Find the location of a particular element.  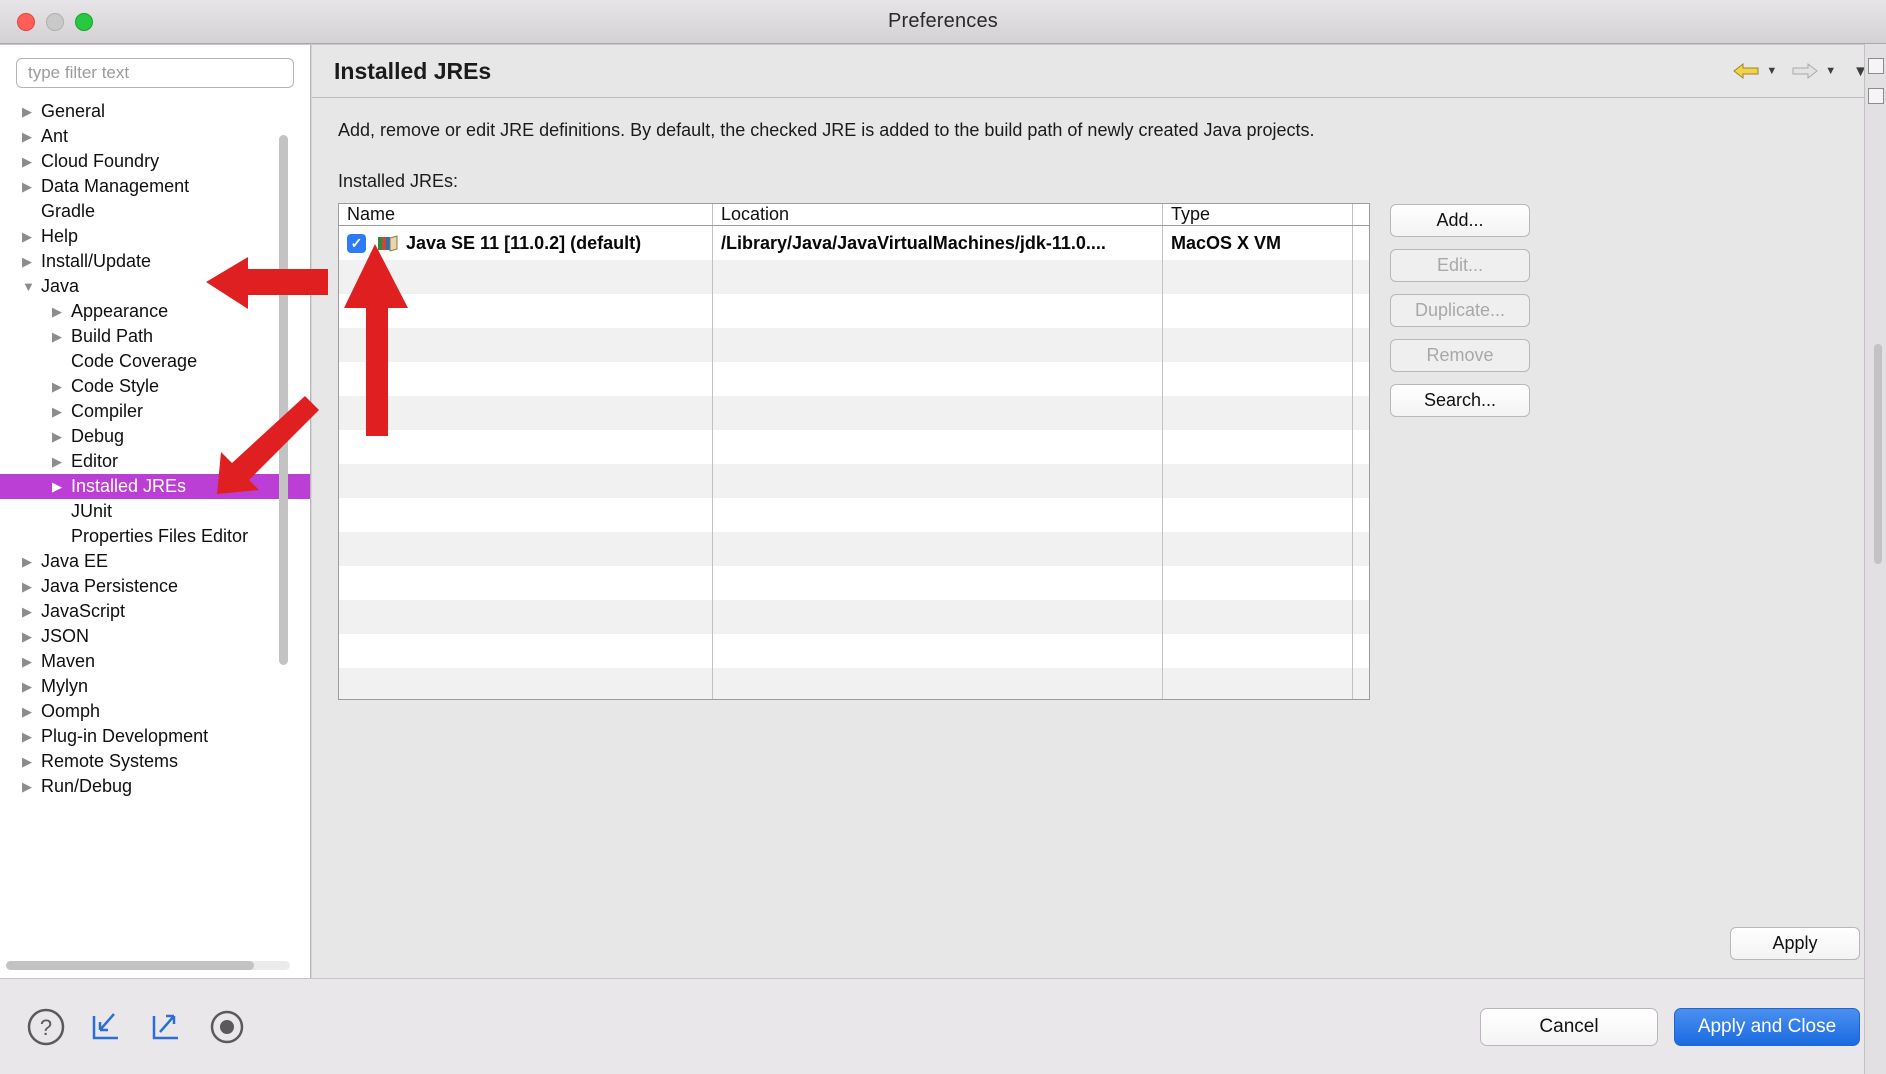

sidebar-item-label: Compiler is located at coordinates (107, 411).